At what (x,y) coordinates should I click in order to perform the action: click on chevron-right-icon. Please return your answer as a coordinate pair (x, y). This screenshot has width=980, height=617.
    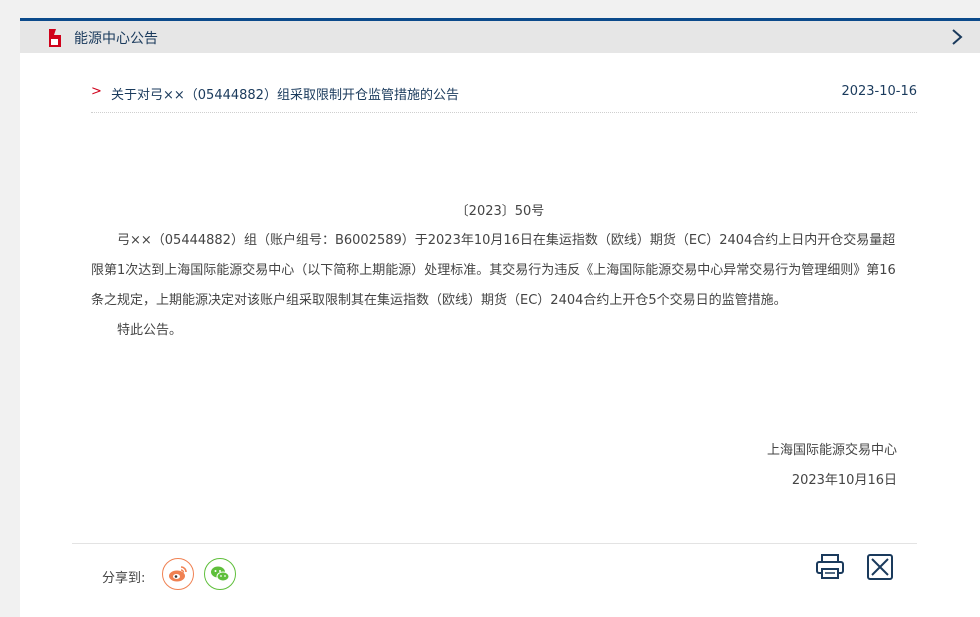
    Looking at the image, I should click on (957, 37).